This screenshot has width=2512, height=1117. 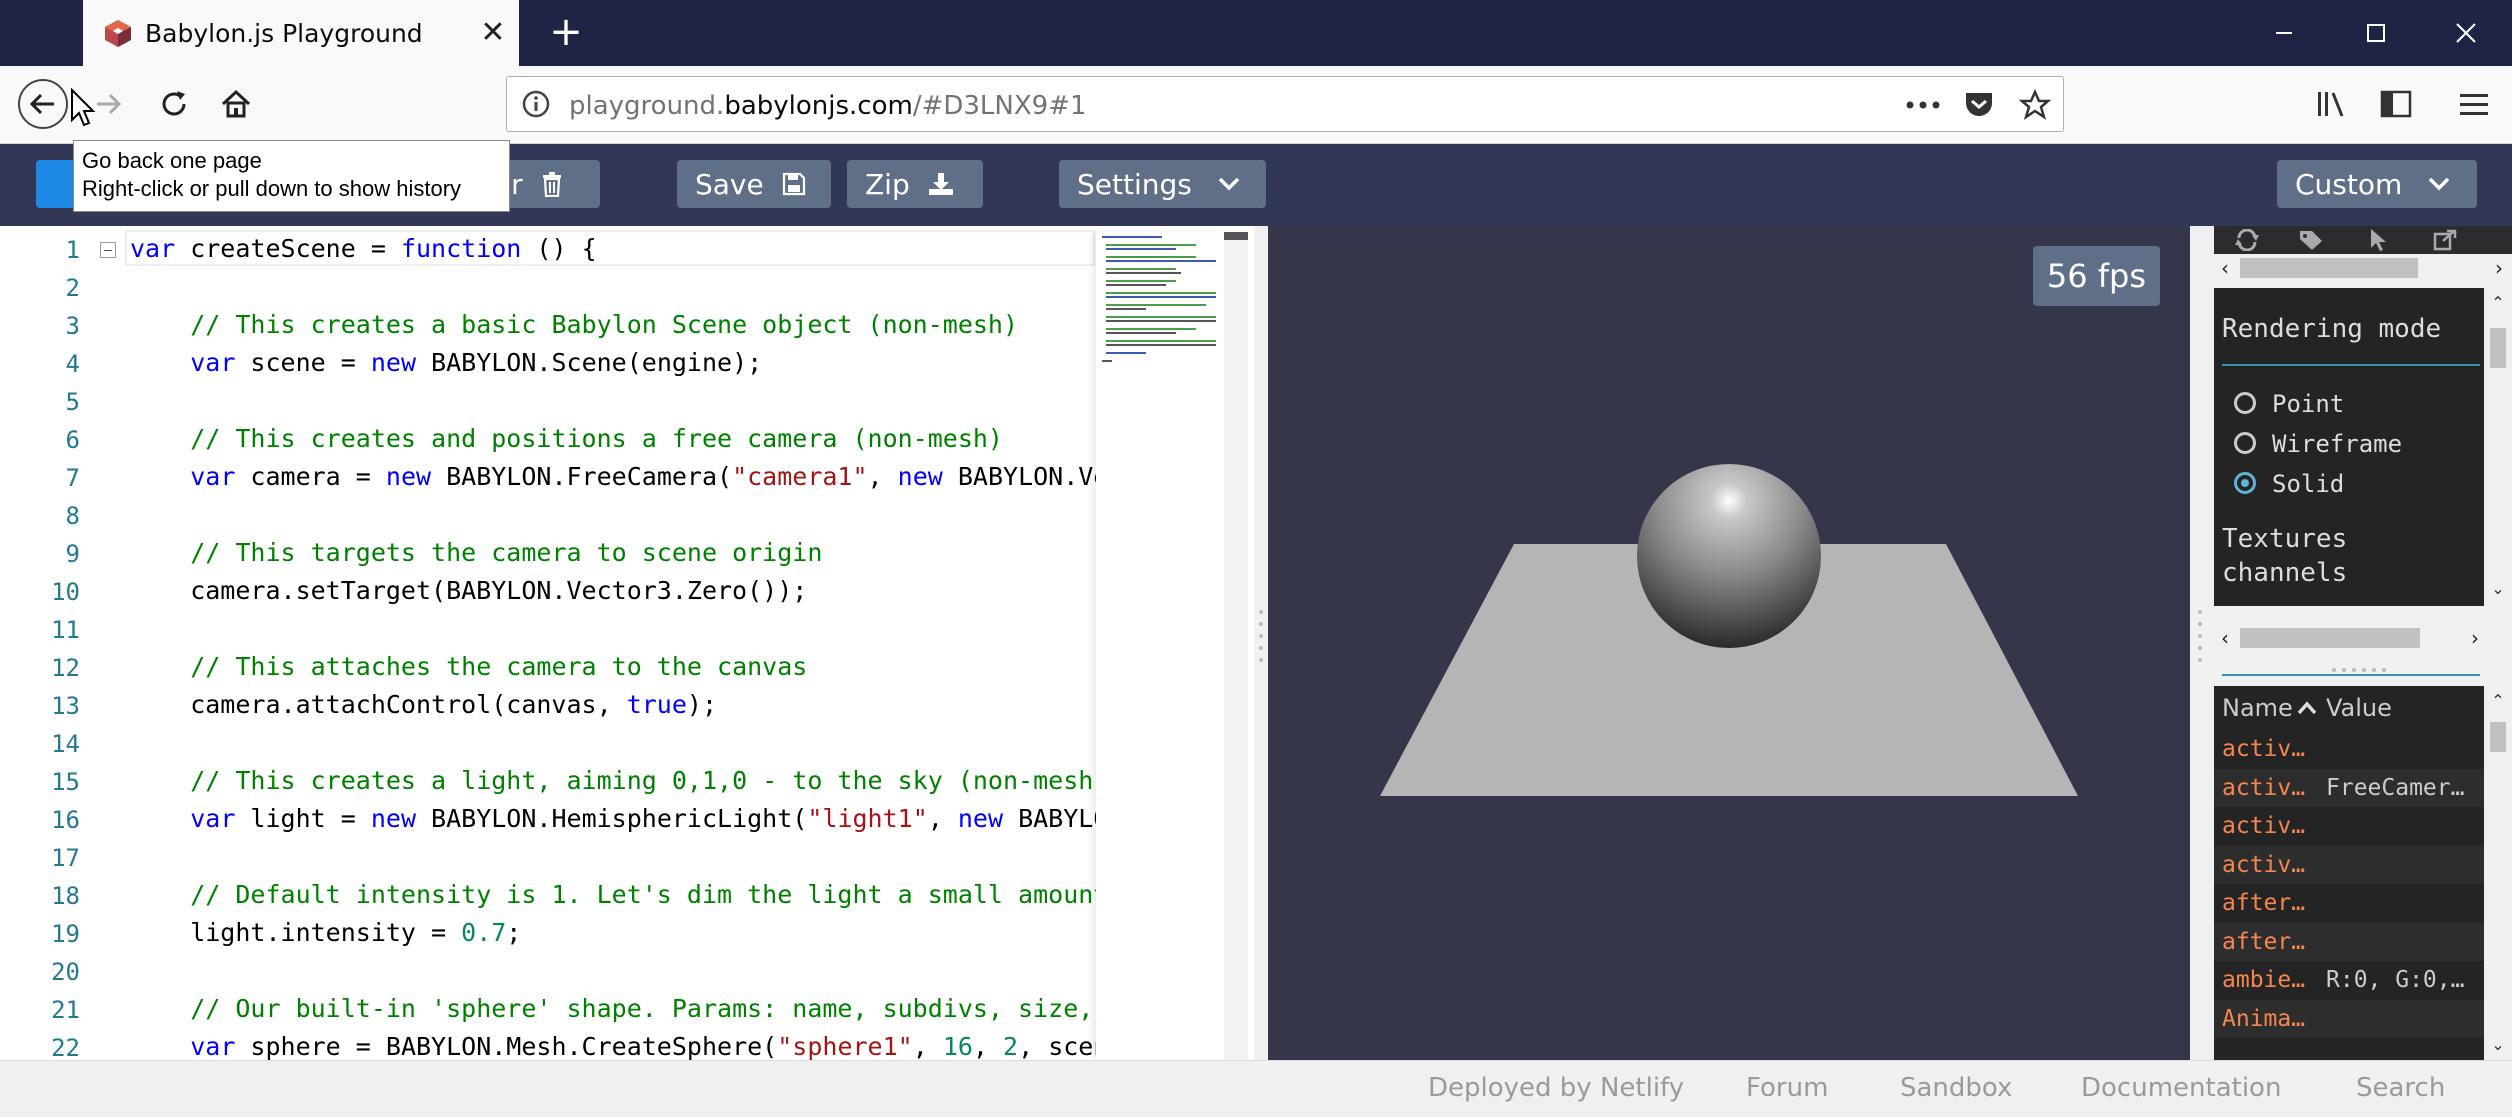 What do you see at coordinates (536, 104) in the screenshot?
I see `site-info-icon` at bounding box center [536, 104].